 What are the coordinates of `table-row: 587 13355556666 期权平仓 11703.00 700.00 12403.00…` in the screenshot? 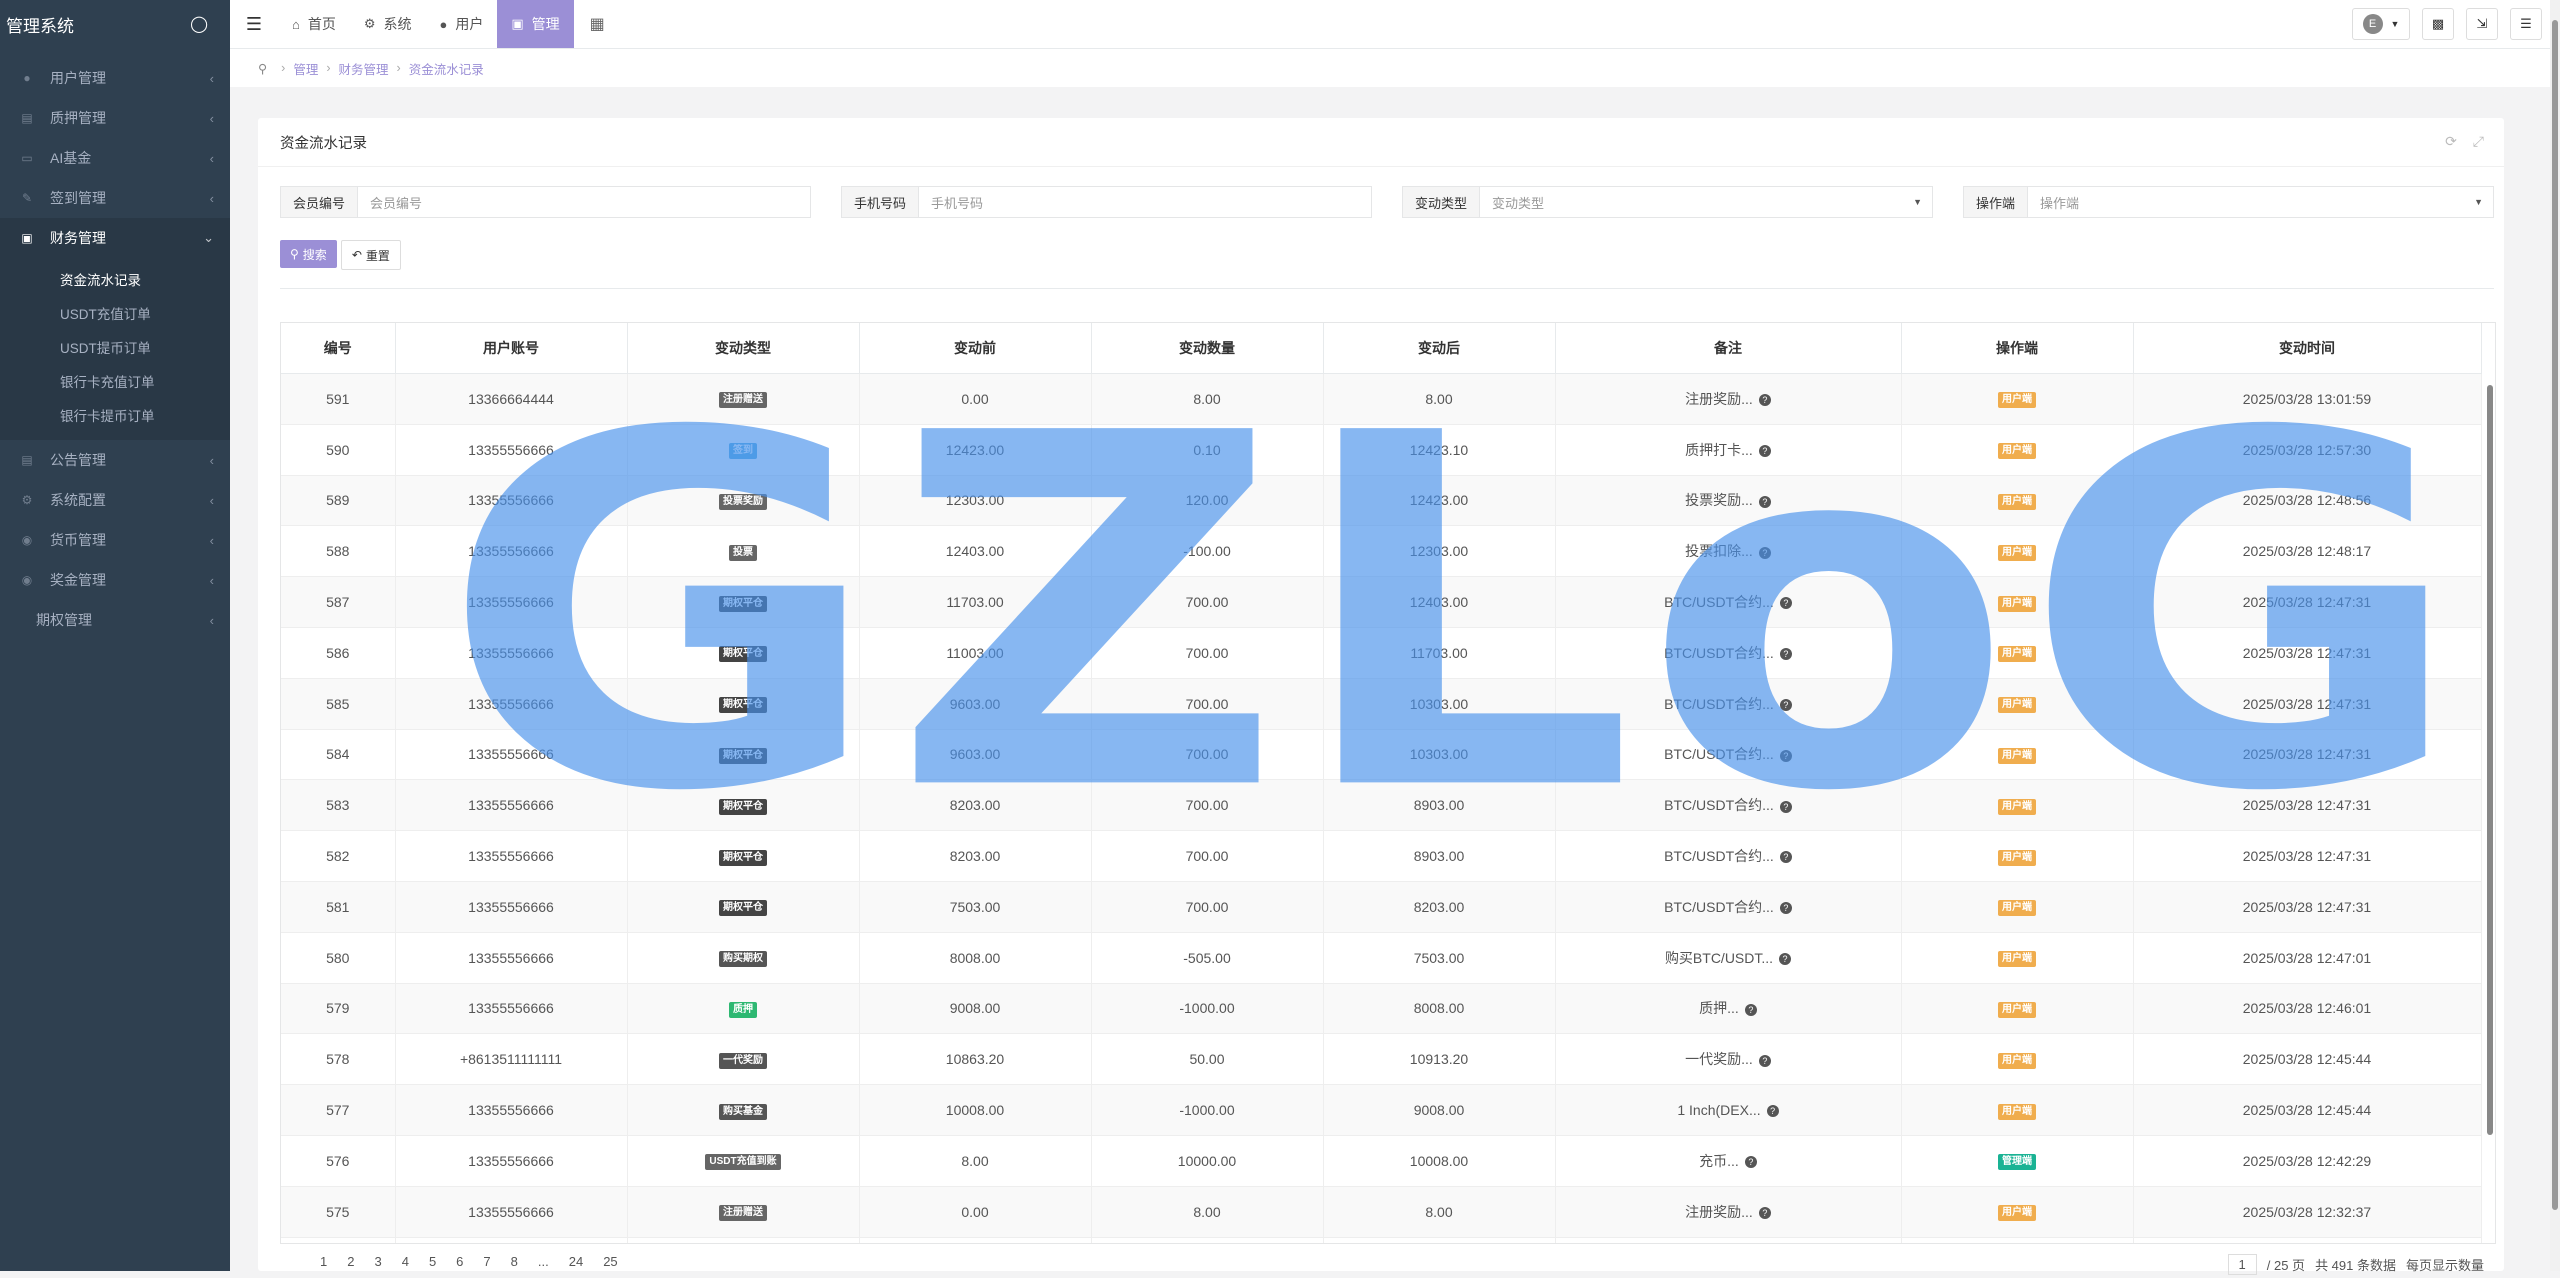 It's located at (1381, 602).